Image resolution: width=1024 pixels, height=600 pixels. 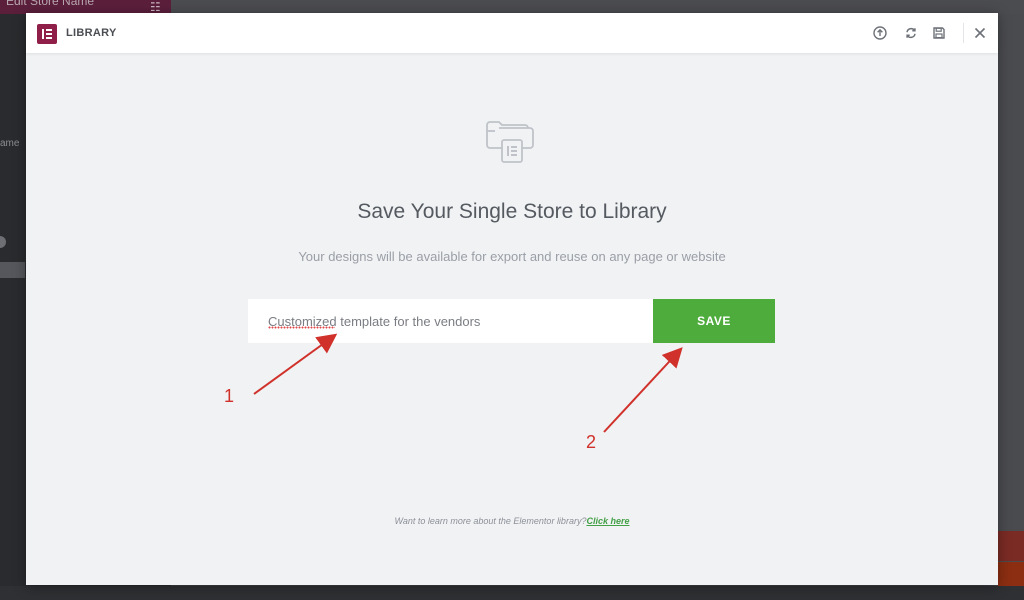 What do you see at coordinates (597, 7) in the screenshot?
I see `editor-top-bar` at bounding box center [597, 7].